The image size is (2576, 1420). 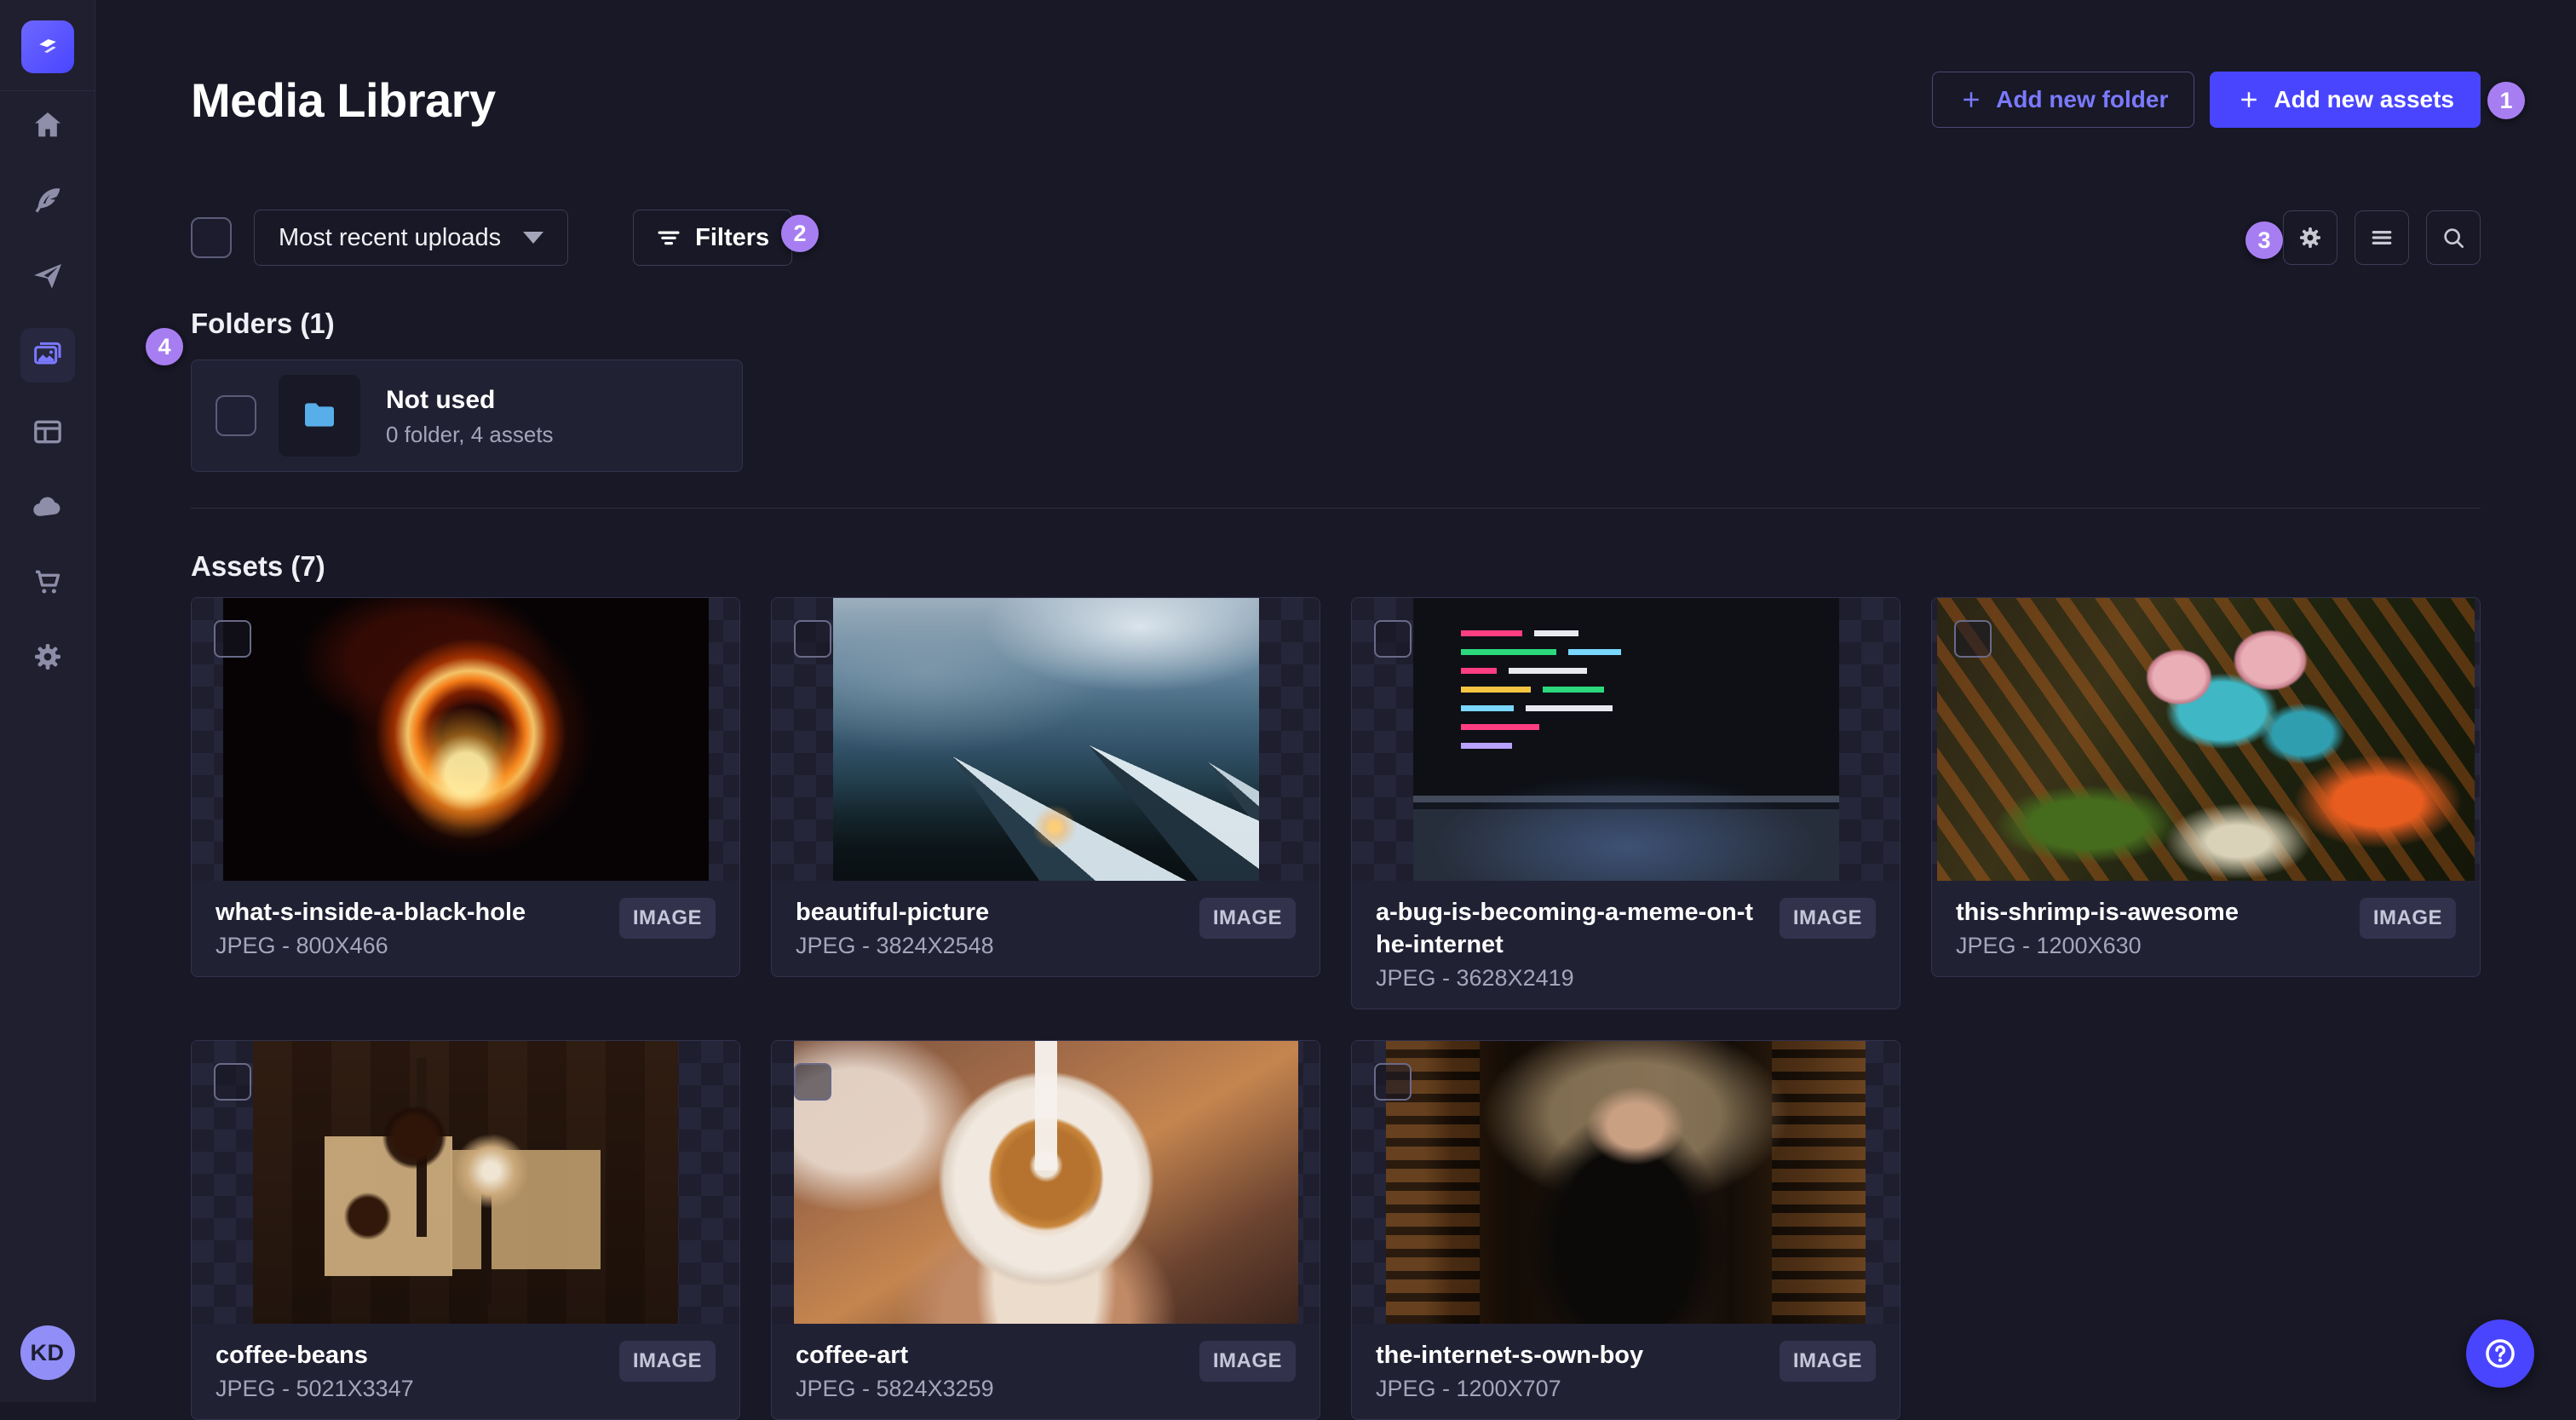 I want to click on search-icon, so click(x=2454, y=238).